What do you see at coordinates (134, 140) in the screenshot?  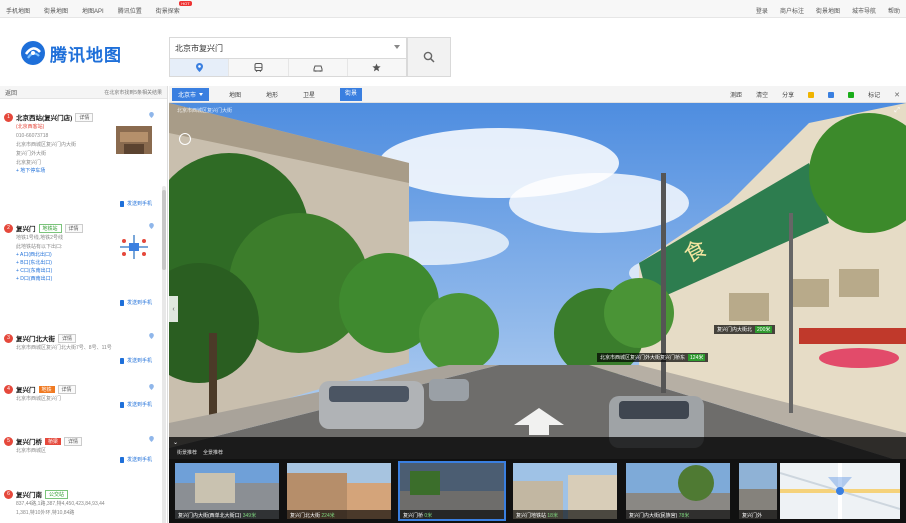 I see `store-photo` at bounding box center [134, 140].